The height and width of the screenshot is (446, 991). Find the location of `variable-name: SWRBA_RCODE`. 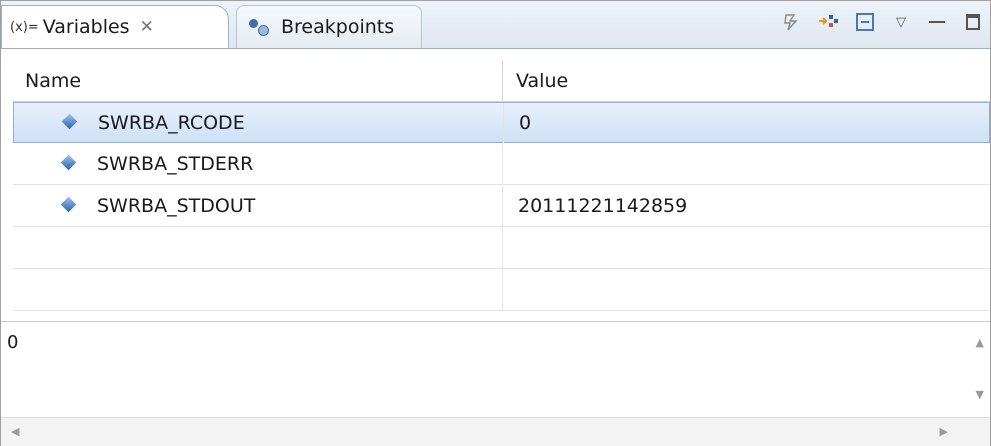

variable-name: SWRBA_RCODE is located at coordinates (171, 123).